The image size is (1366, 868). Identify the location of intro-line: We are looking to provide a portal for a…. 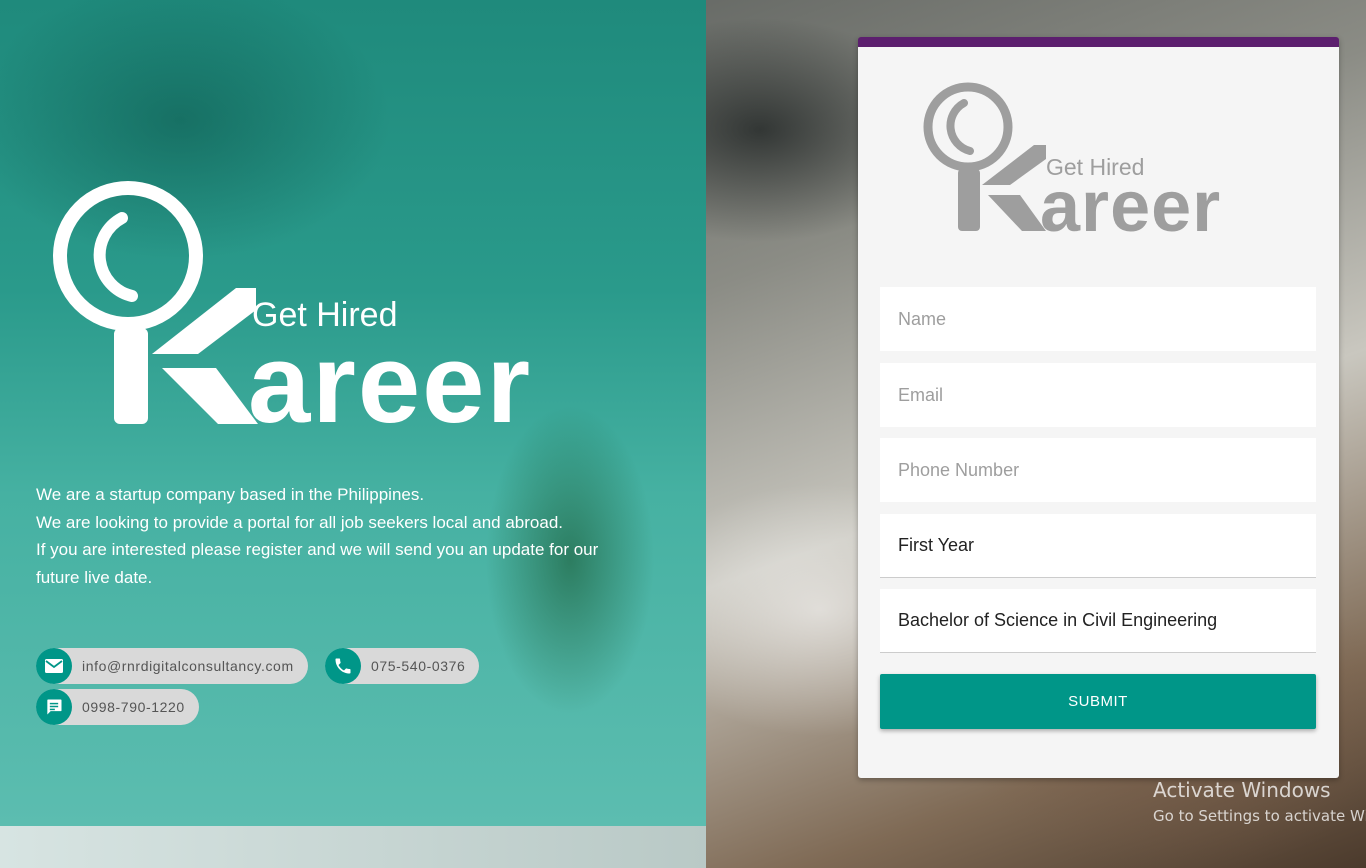
(299, 522).